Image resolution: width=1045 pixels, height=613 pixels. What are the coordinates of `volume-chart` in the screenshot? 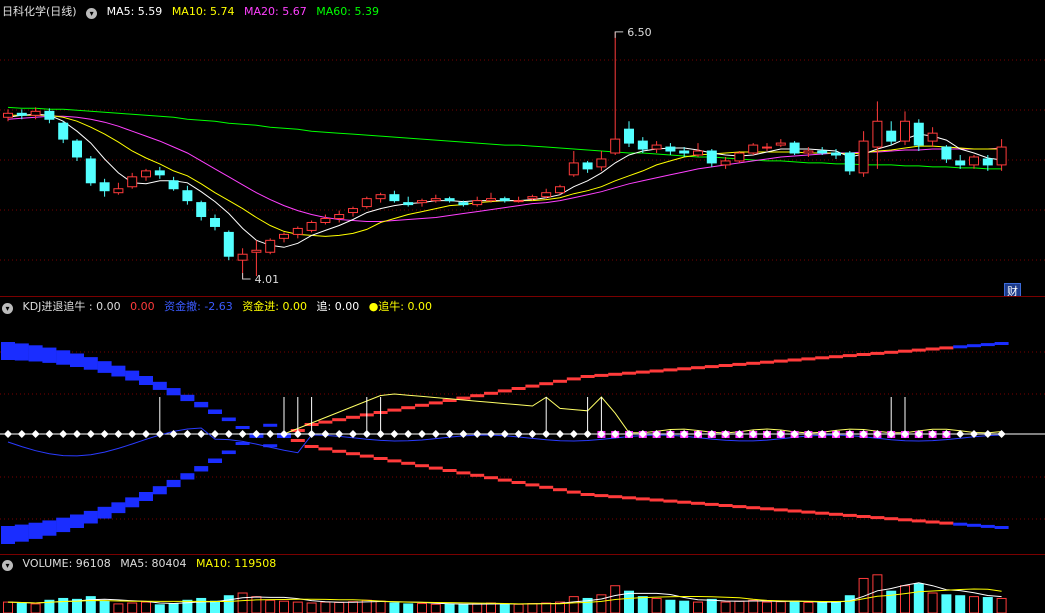 It's located at (522, 584).